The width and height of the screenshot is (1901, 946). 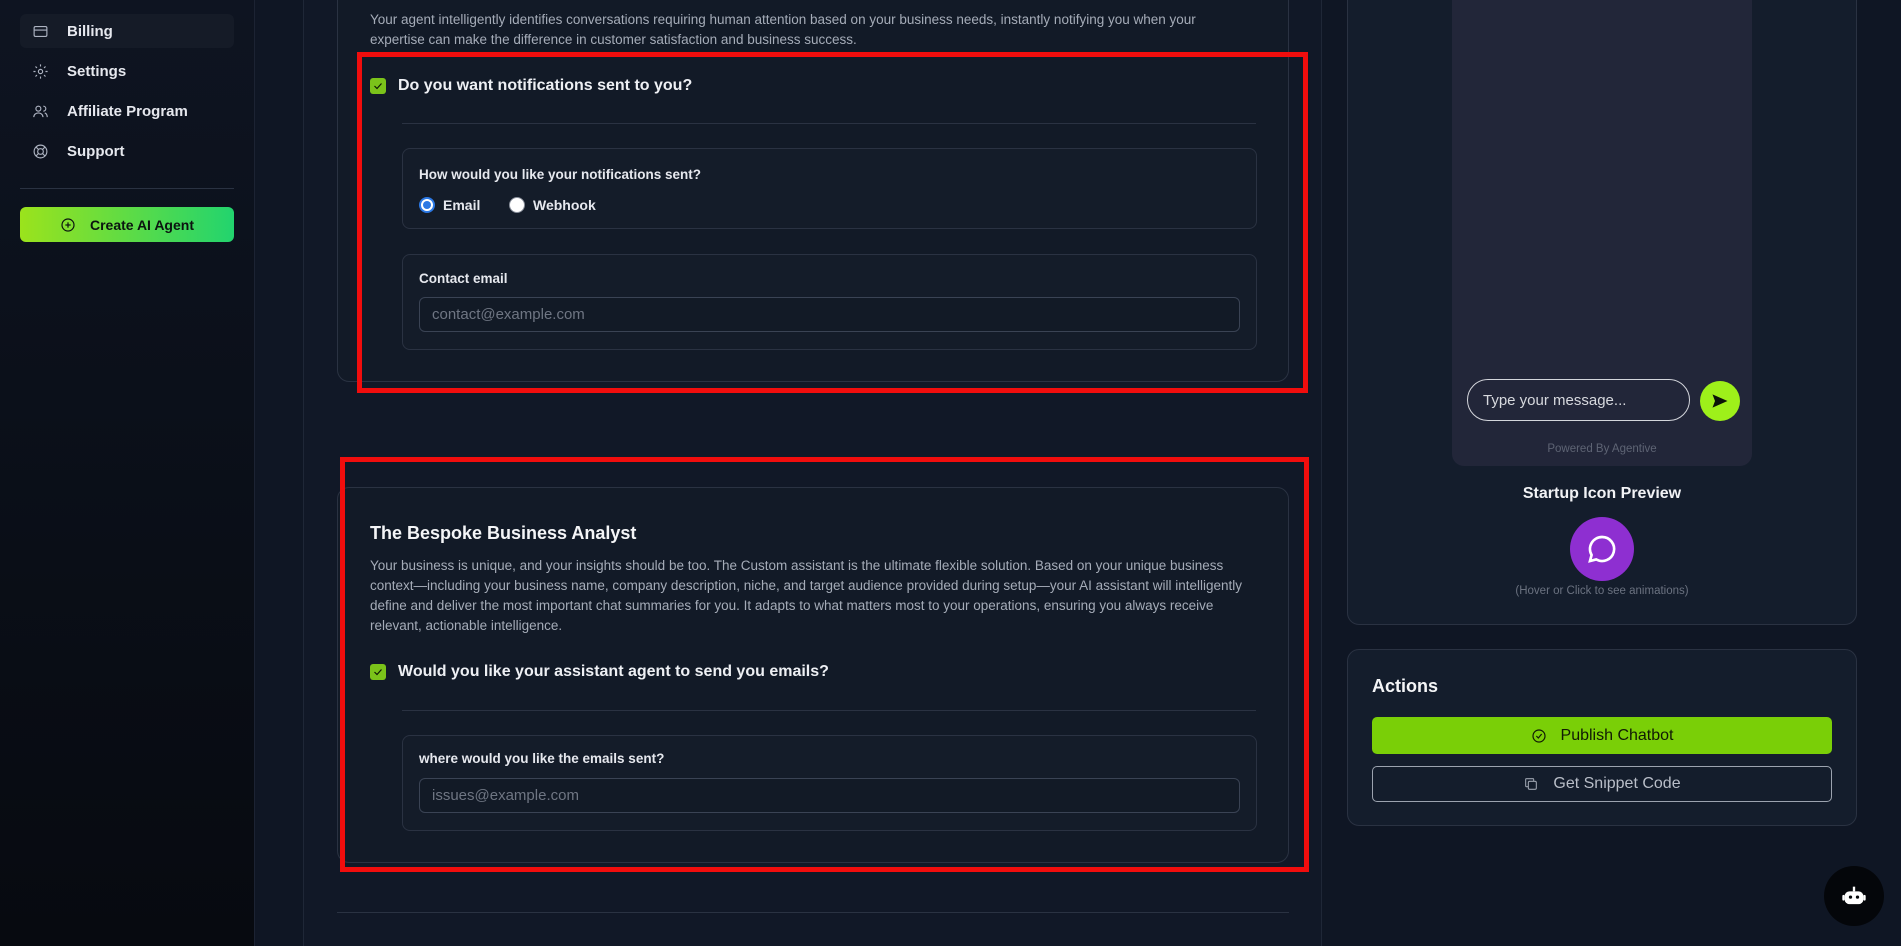 What do you see at coordinates (40, 71) in the screenshot?
I see `gear-icon` at bounding box center [40, 71].